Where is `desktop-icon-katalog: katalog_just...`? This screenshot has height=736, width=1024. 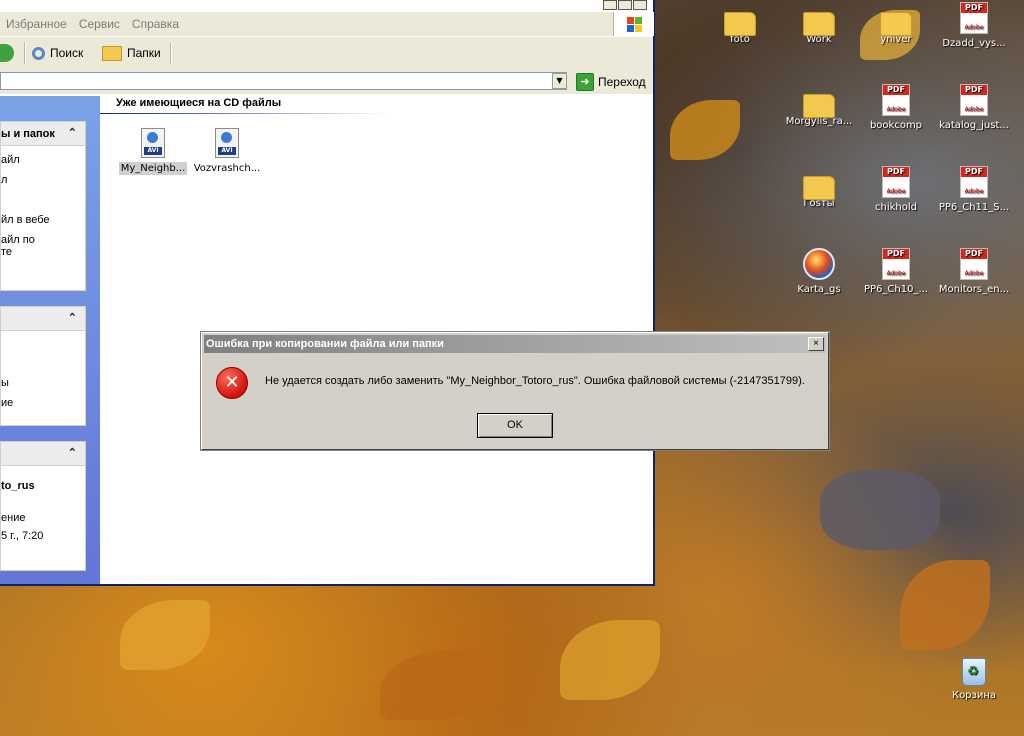 desktop-icon-katalog: katalog_just... is located at coordinates (974, 107).